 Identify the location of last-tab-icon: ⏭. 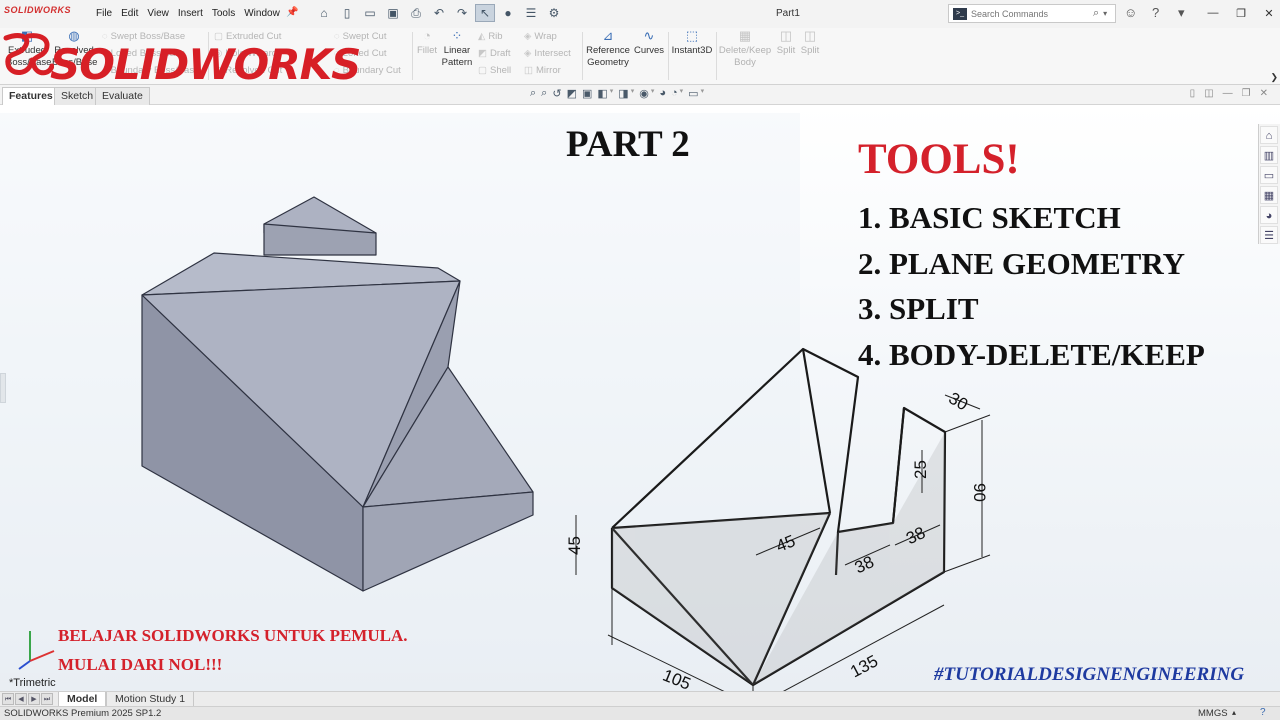
(47, 699).